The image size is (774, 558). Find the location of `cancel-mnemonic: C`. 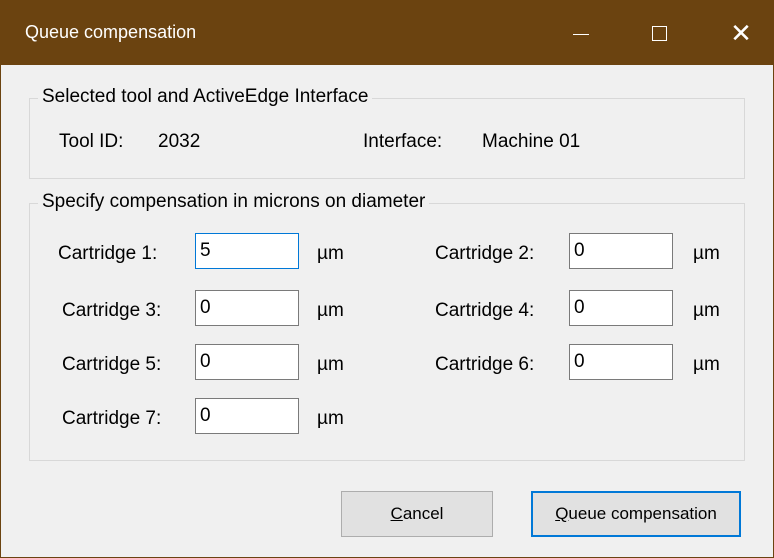

cancel-mnemonic: C is located at coordinates (396, 513).